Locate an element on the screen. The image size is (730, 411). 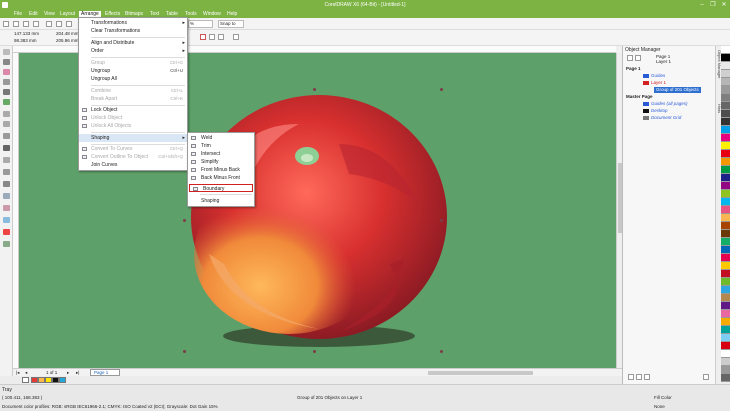
menu-view: View is located at coordinates (49, 14).